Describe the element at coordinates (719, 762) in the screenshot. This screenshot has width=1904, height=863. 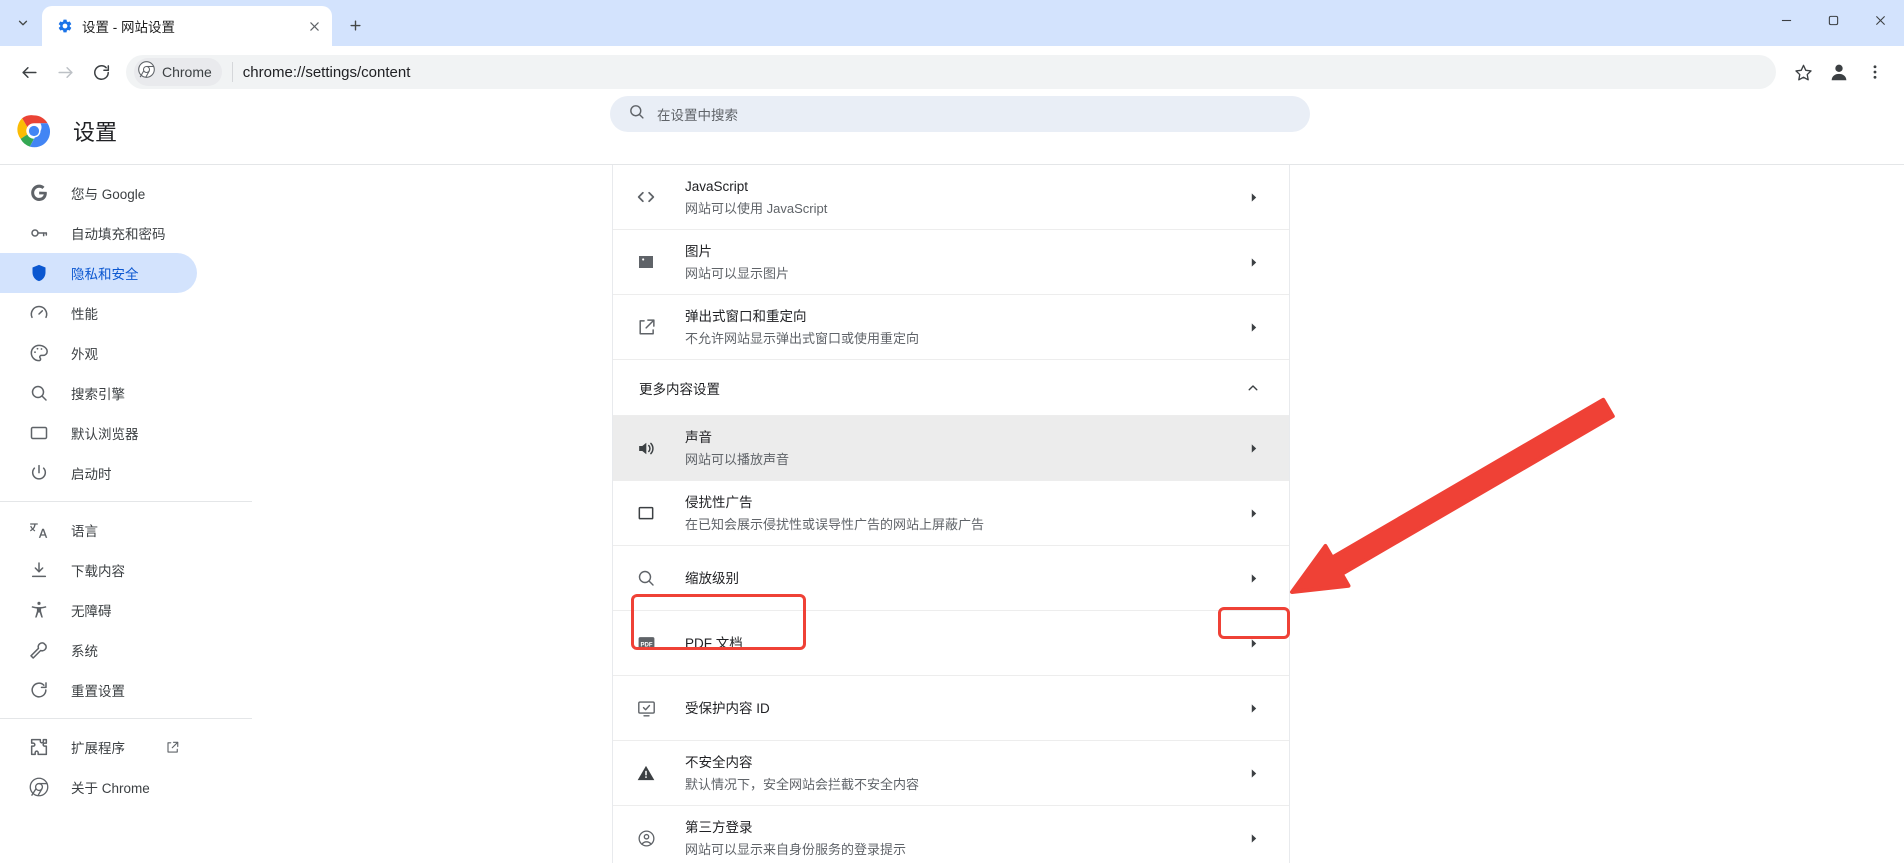
I see `row-title: 不安全内容` at that location.